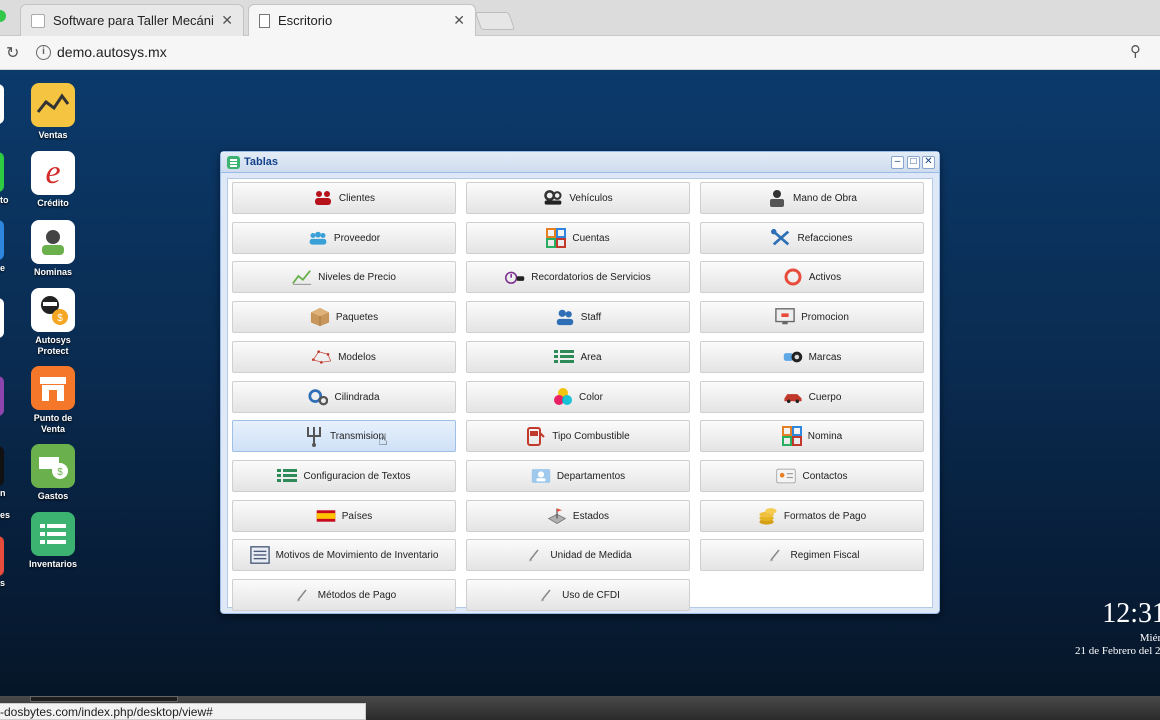  I want to click on id-card-icon, so click(541, 476).